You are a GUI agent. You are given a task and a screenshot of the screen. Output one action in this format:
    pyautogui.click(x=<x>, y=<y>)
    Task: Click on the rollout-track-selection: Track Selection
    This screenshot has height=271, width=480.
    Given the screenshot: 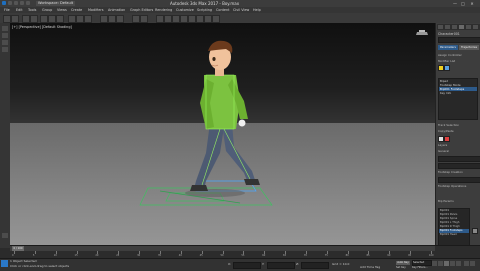 What is the action you would take?
    pyautogui.click(x=448, y=125)
    